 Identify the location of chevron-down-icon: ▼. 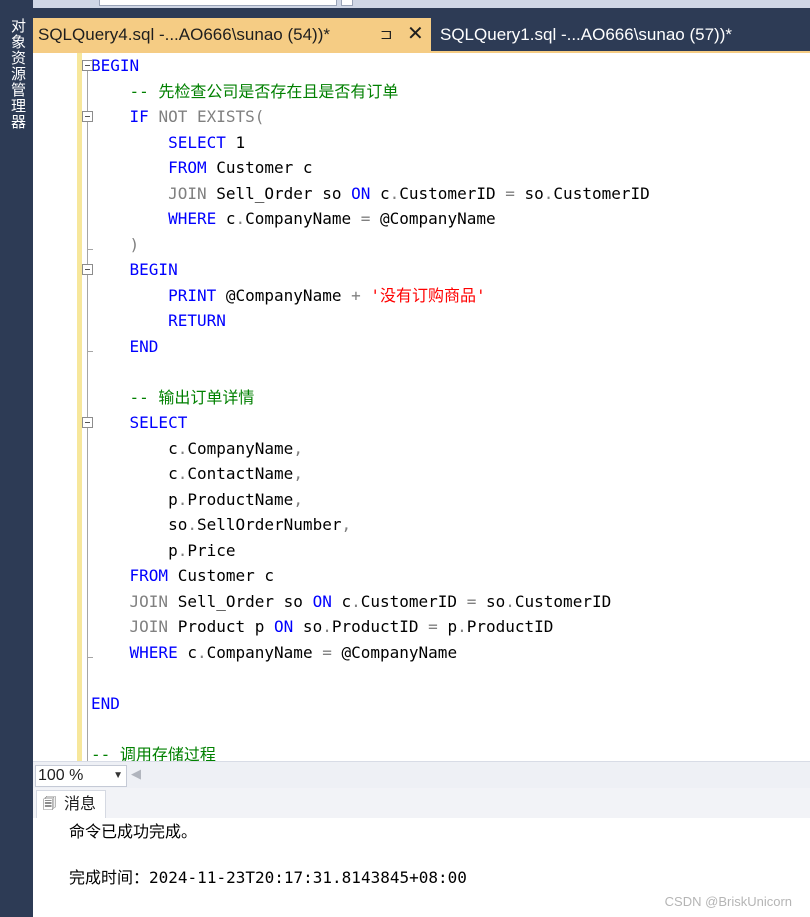
(118, 776).